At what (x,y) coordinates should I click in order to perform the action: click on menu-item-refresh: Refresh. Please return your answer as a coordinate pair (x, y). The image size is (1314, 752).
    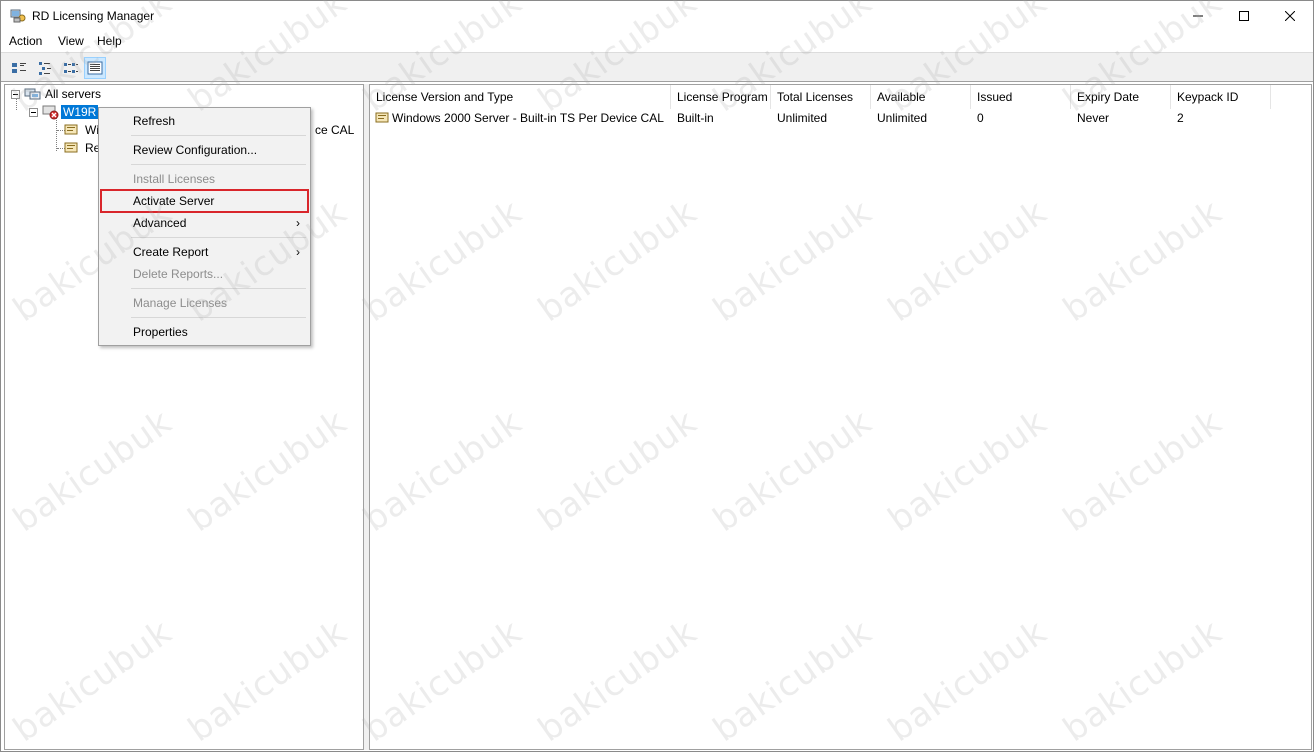
    Looking at the image, I should click on (204, 121).